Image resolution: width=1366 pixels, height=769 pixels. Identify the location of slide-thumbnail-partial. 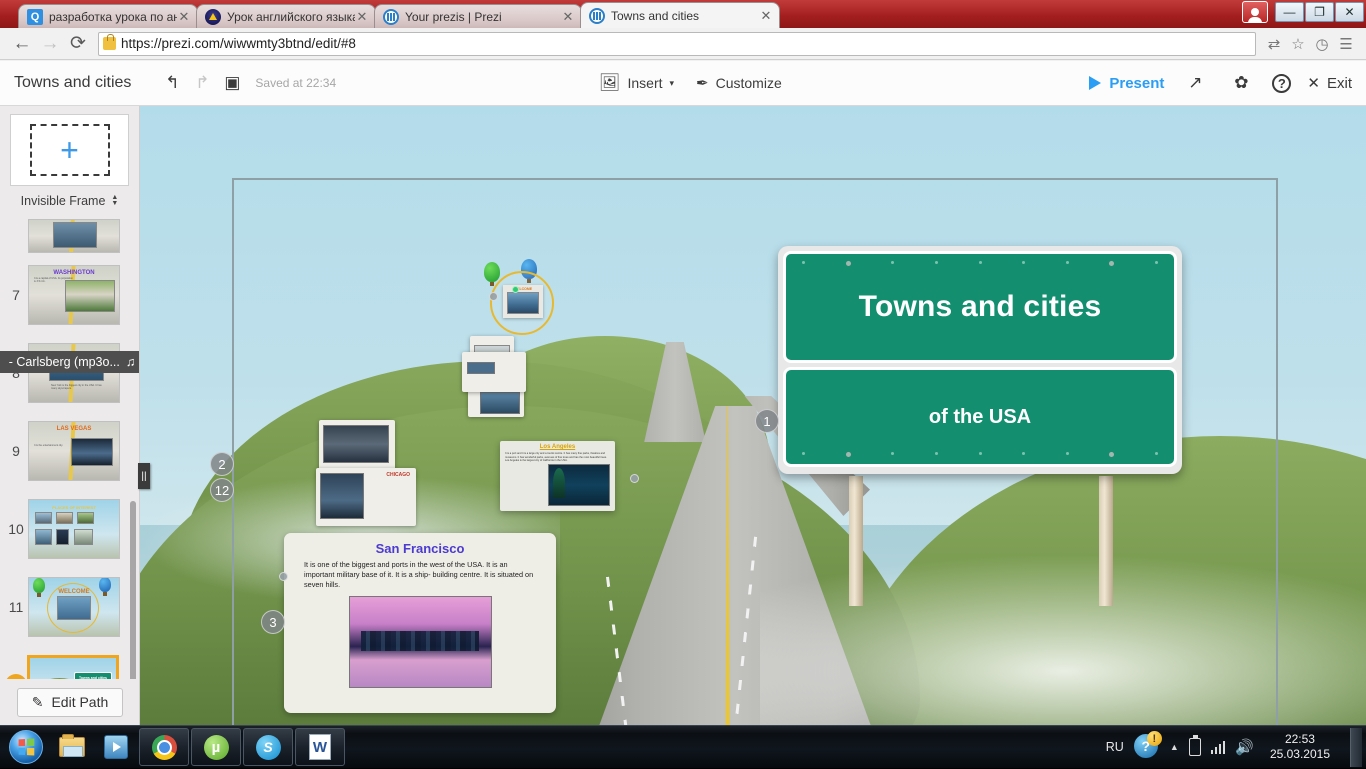
(69, 236).